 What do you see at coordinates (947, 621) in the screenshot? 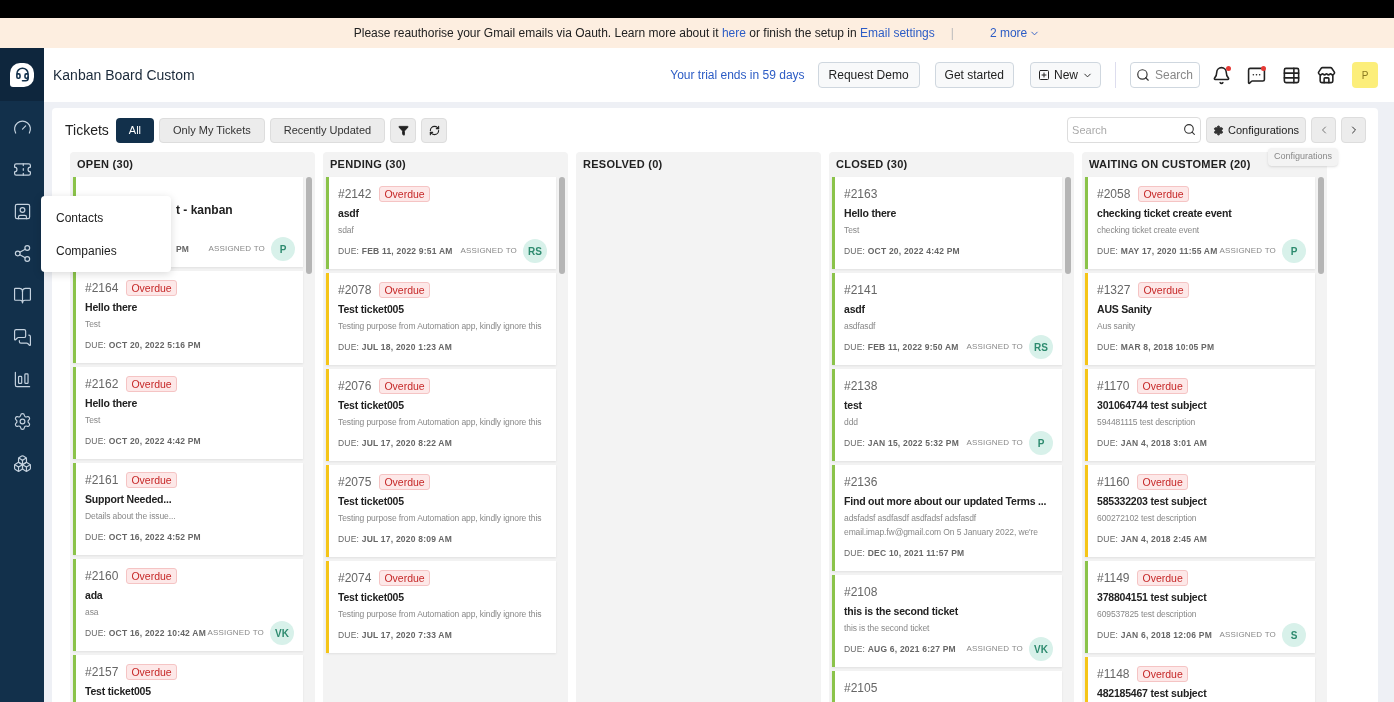
I see `ticket-card: #2108 this is the second ticket this is the second ticket DUE: AUG 6, 2021 6:27 PM ASSIGNED TO VK` at bounding box center [947, 621].